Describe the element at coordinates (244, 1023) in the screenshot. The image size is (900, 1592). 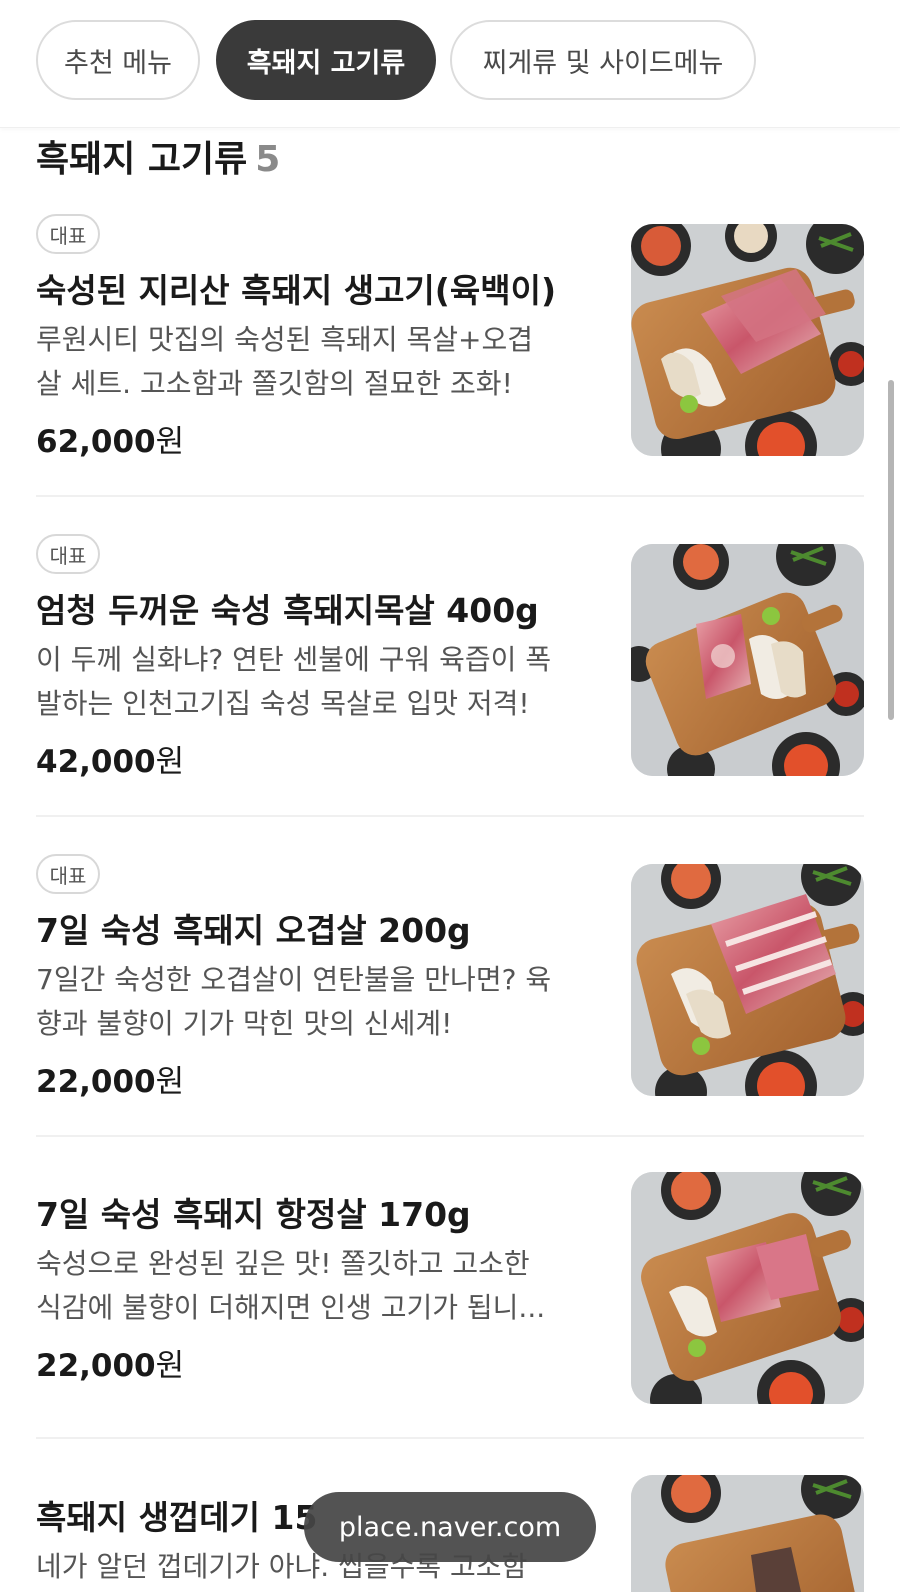
I see `description-line: 향과 불향이 기가 막힌 맛의 신세계!` at that location.